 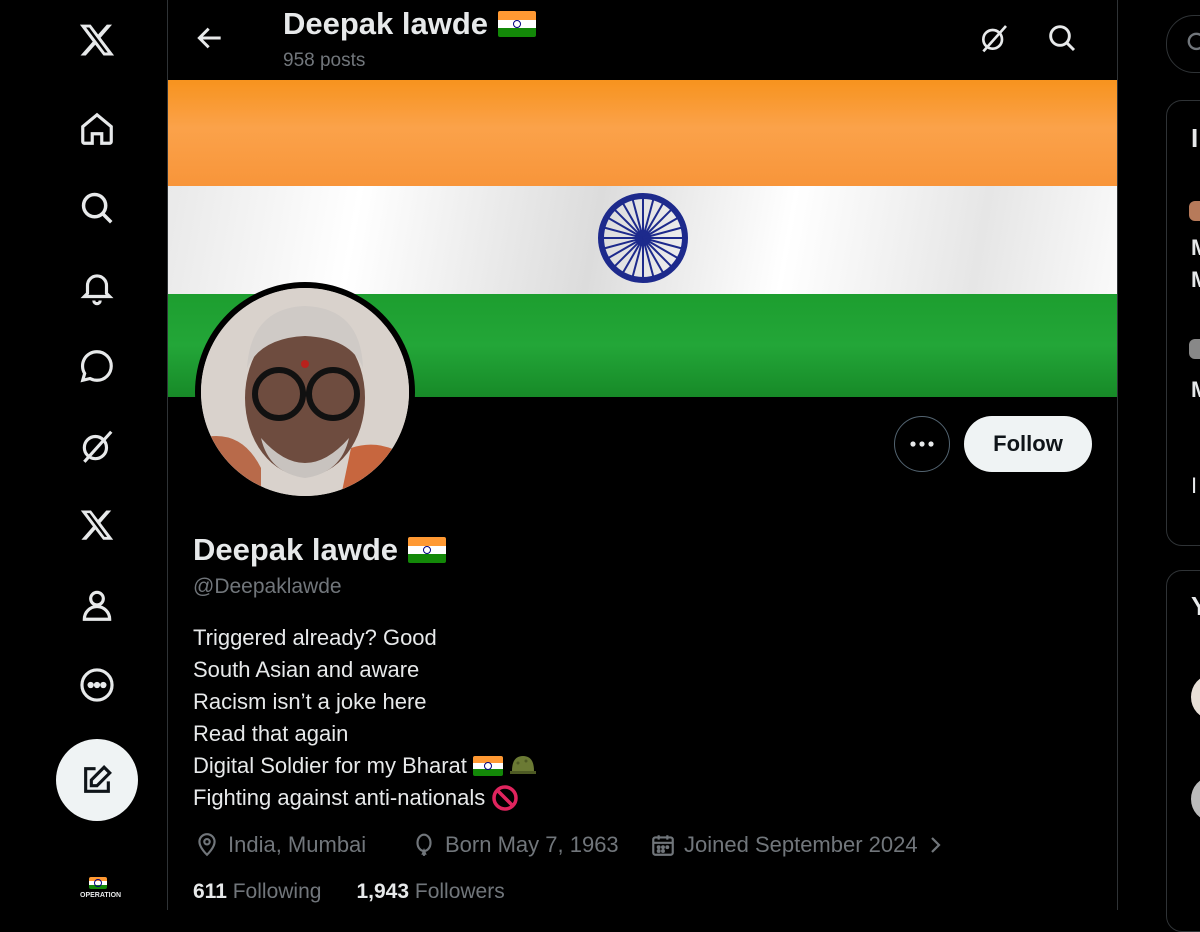 What do you see at coordinates (97, 366) in the screenshot?
I see `messages-icon` at bounding box center [97, 366].